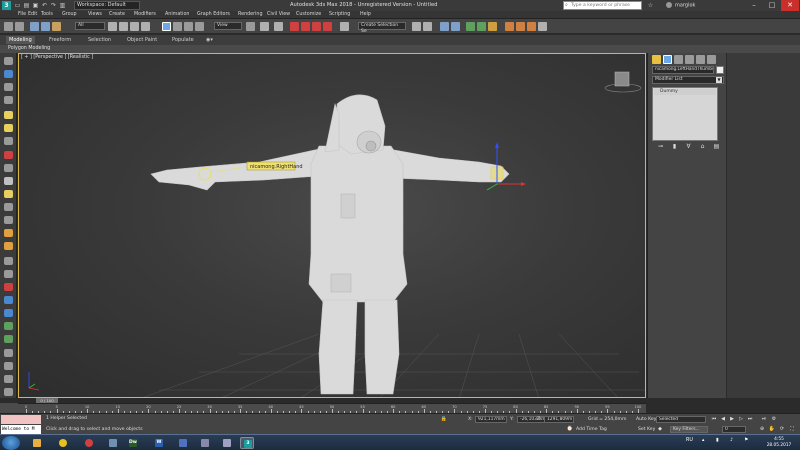 The height and width of the screenshot is (450, 800). What do you see at coordinates (177, 26) in the screenshot?
I see `rotate-icon` at bounding box center [177, 26].